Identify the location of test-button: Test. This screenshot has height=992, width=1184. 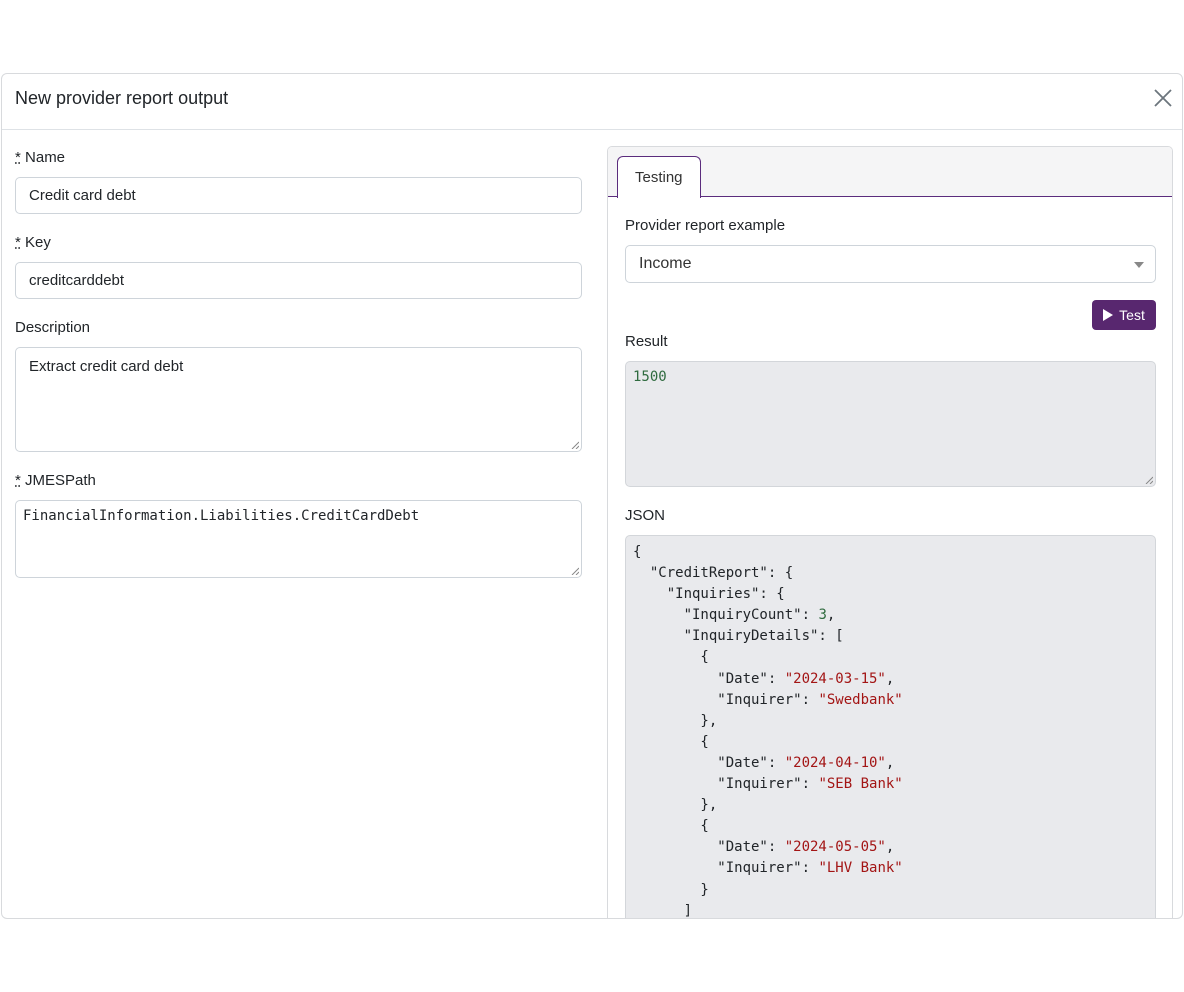
(1124, 315).